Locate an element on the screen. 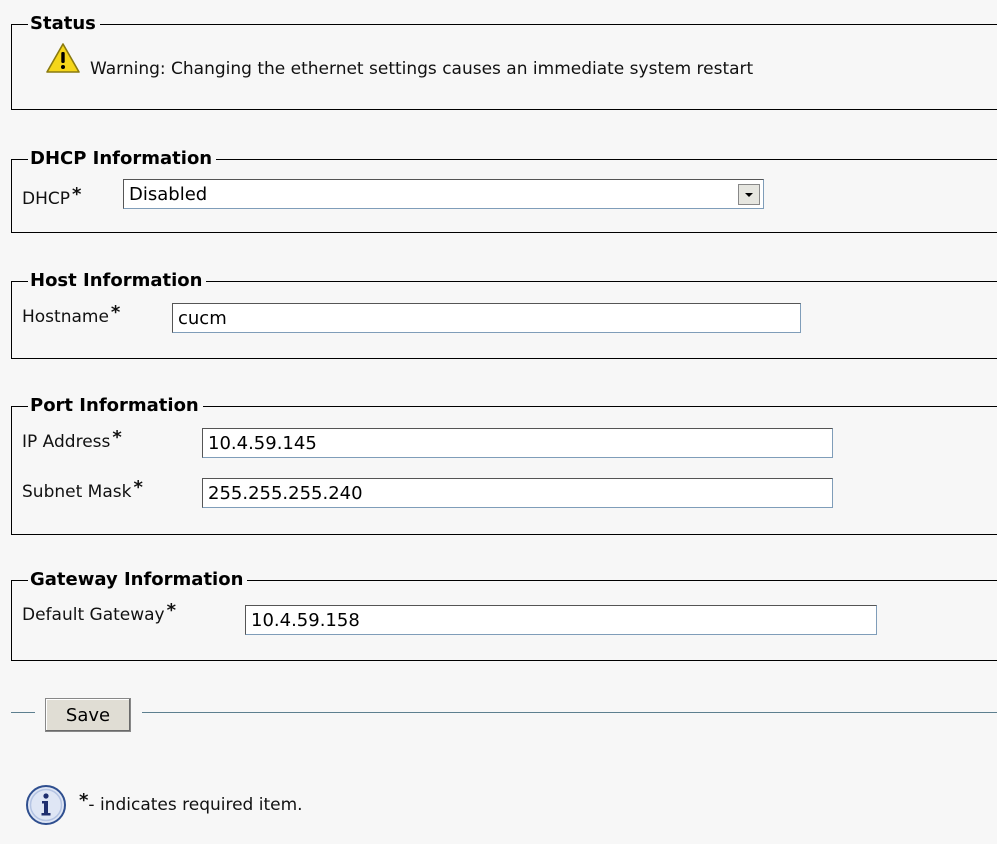 The width and height of the screenshot is (997, 844). subnet-mask-label: Subnet Mask * is located at coordinates (82, 489).